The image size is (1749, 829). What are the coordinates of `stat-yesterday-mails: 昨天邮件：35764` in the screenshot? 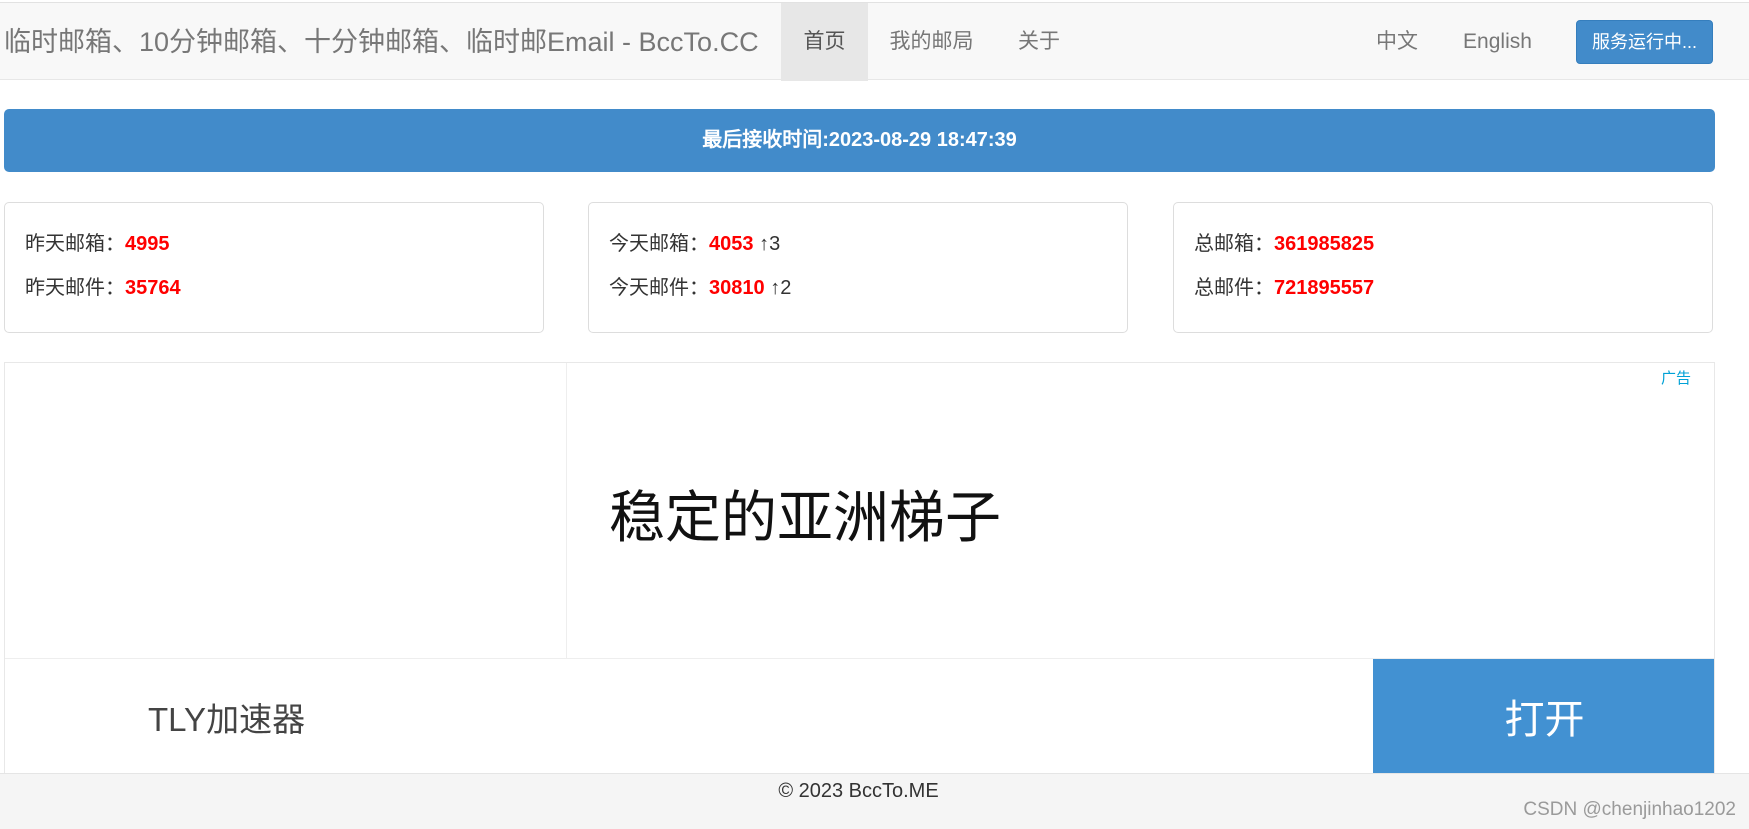 It's located at (103, 285).